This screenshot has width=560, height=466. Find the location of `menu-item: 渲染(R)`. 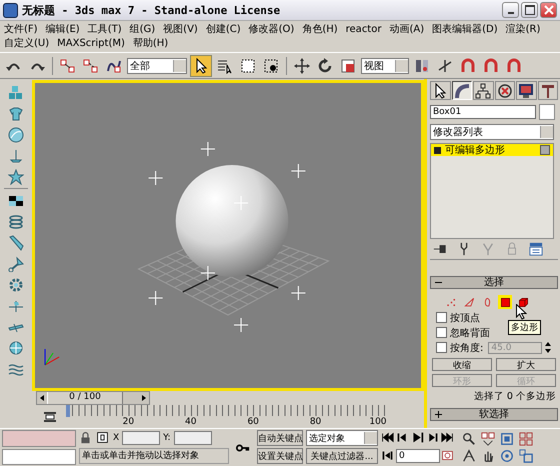

menu-item: 渲染(R) is located at coordinates (523, 29).